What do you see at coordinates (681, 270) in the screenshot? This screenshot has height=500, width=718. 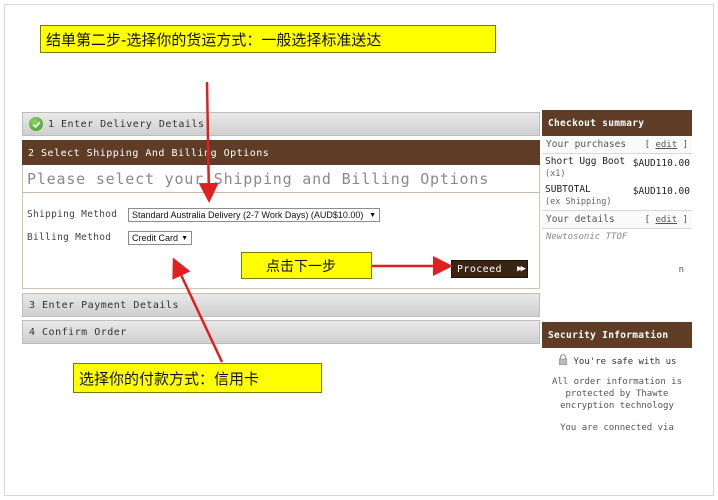 I see `details-extra: n` at bounding box center [681, 270].